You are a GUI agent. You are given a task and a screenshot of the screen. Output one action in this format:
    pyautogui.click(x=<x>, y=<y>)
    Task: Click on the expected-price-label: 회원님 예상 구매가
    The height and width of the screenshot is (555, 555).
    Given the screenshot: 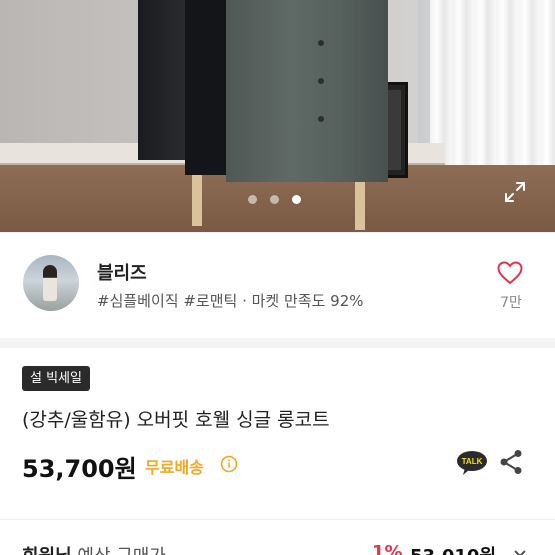 What is the action you would take?
    pyautogui.click(x=94, y=548)
    